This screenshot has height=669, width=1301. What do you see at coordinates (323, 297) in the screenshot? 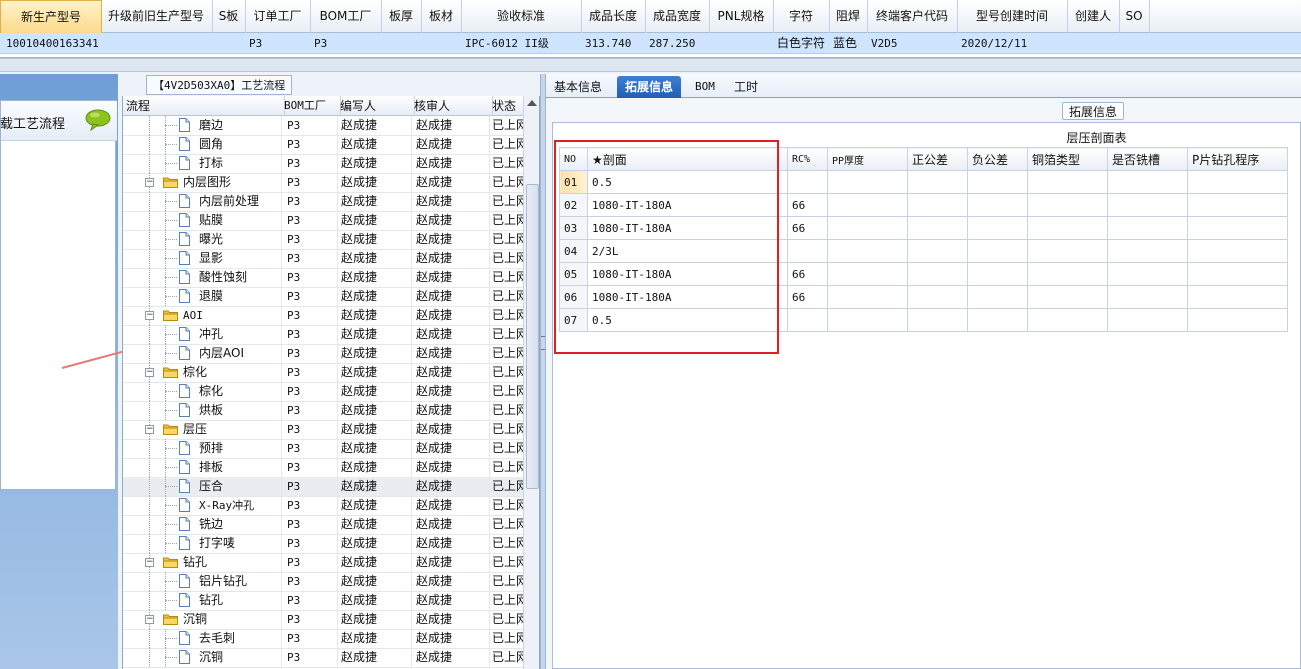
I see `tree-row: 退膜 P3 赵成捷 赵成捷 已上网` at bounding box center [323, 297].